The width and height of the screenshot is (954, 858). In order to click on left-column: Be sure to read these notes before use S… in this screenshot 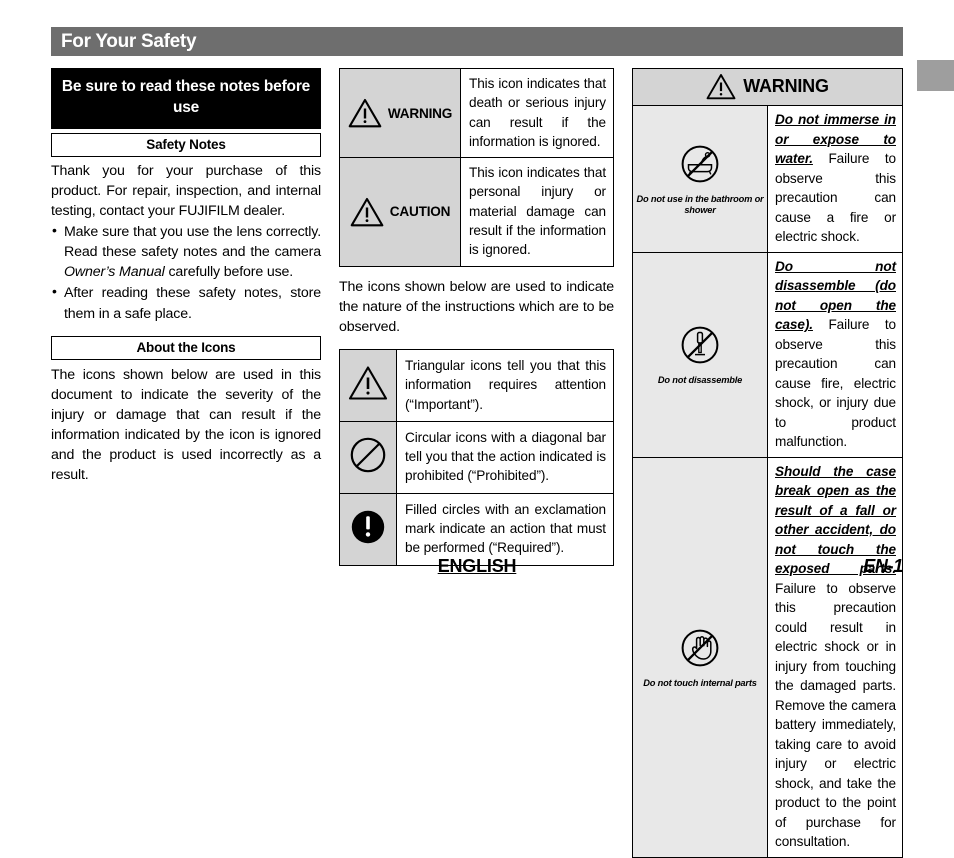, I will do `click(186, 276)`.